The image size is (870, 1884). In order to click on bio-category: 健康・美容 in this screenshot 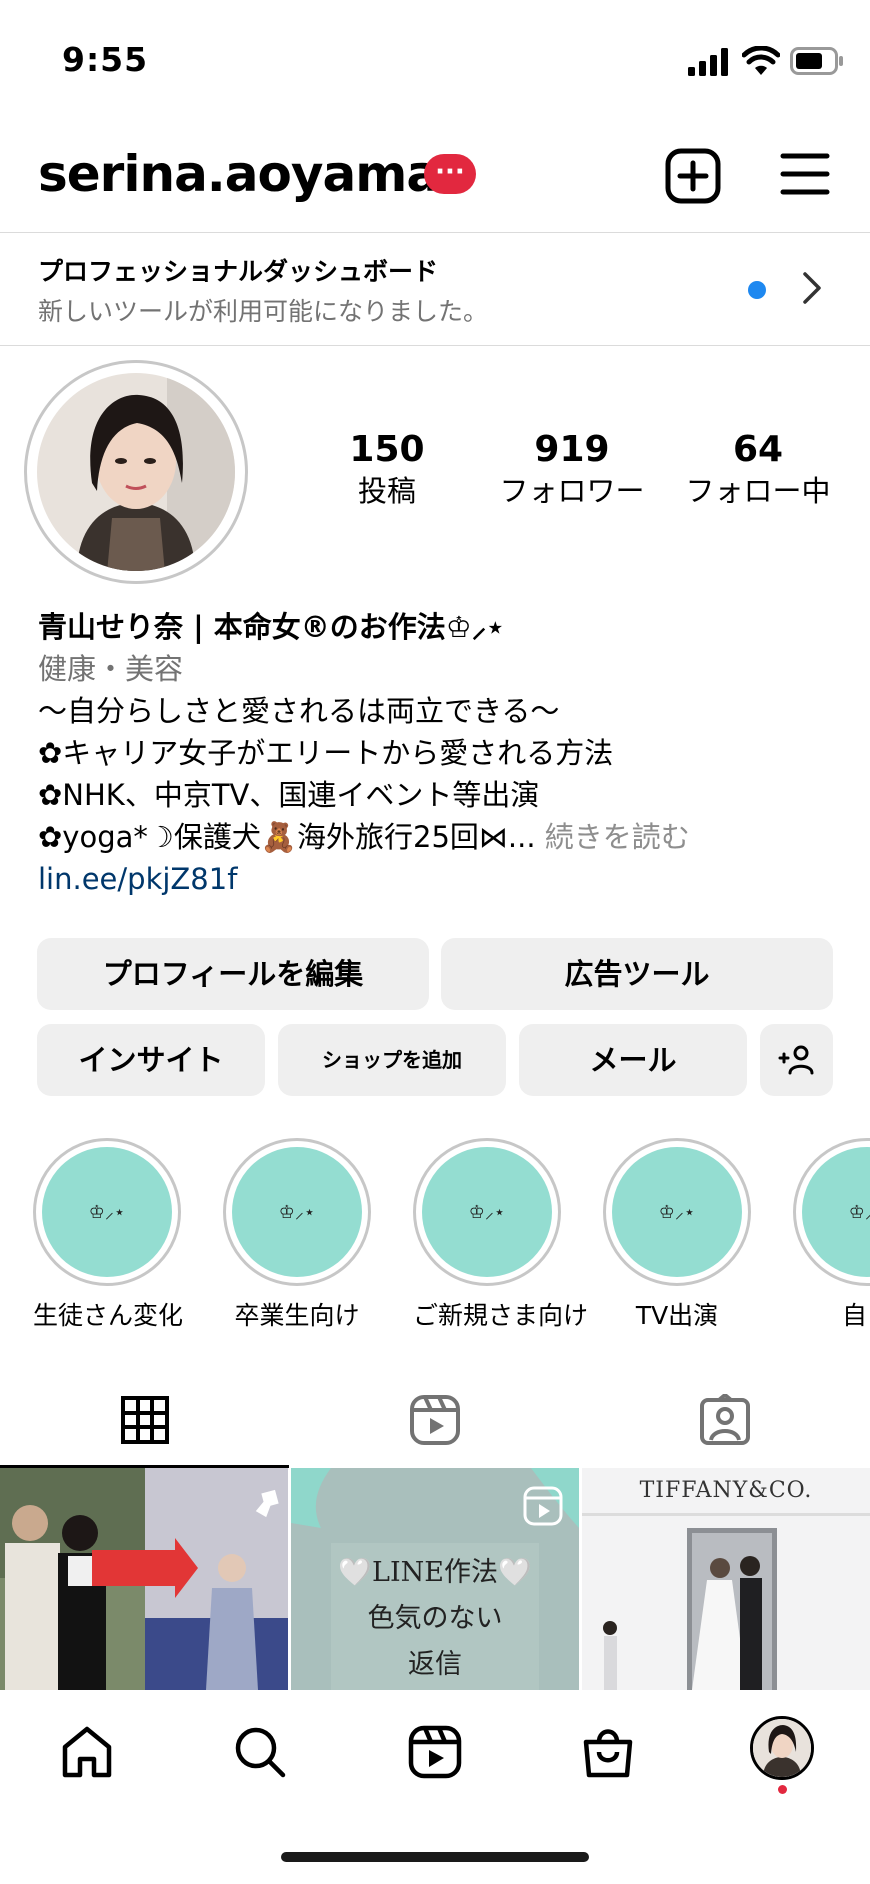, I will do `click(111, 669)`.